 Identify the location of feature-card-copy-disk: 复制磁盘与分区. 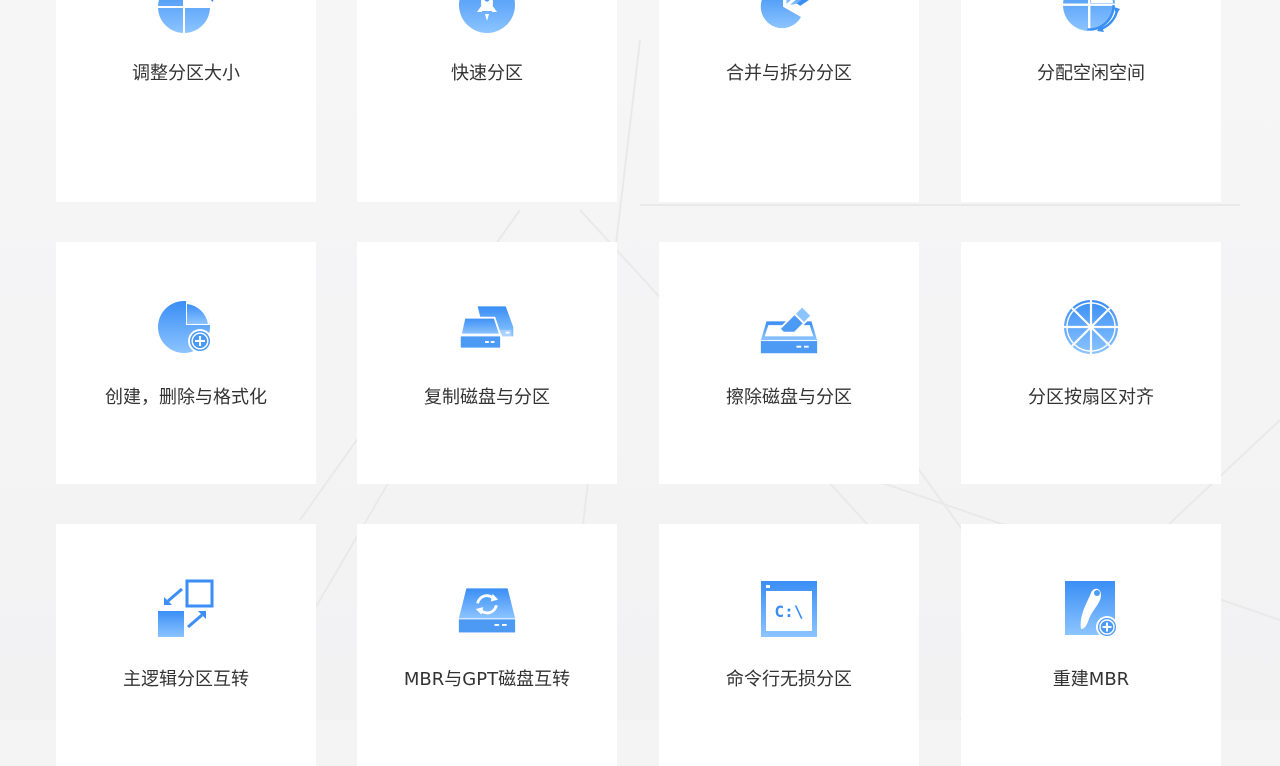
(487, 363).